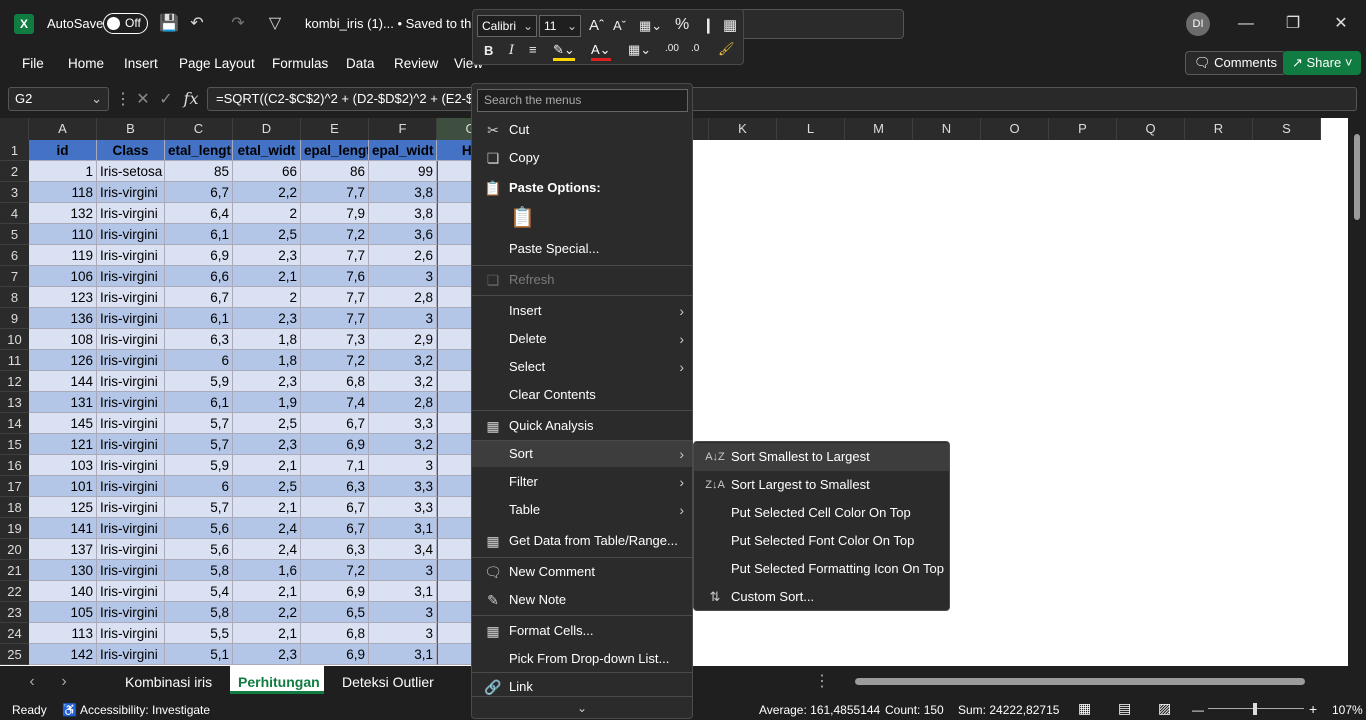  I want to click on column-header: A, so click(63, 129).